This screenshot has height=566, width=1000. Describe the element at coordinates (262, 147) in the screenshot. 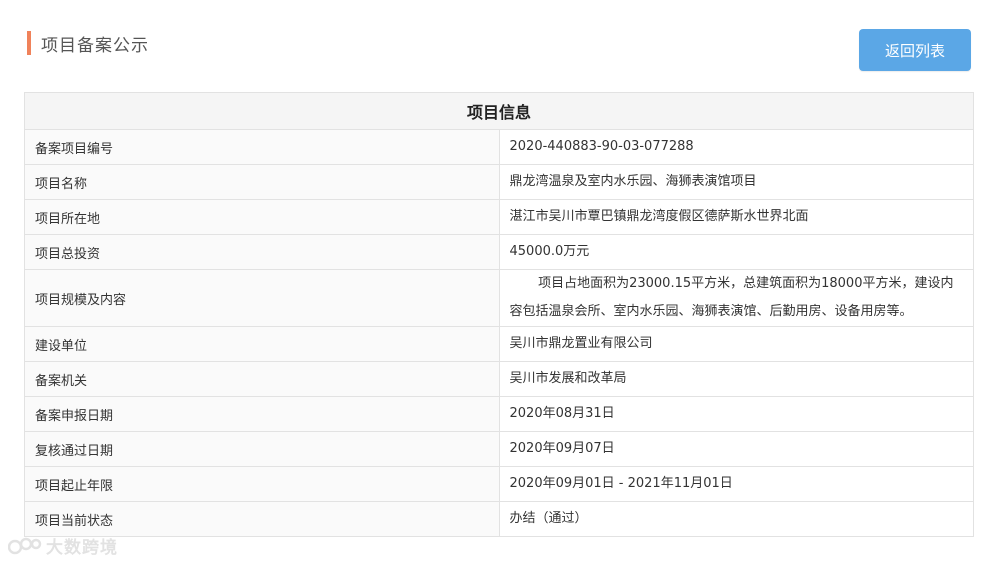

I see `row-label: 备案项目编号` at that location.